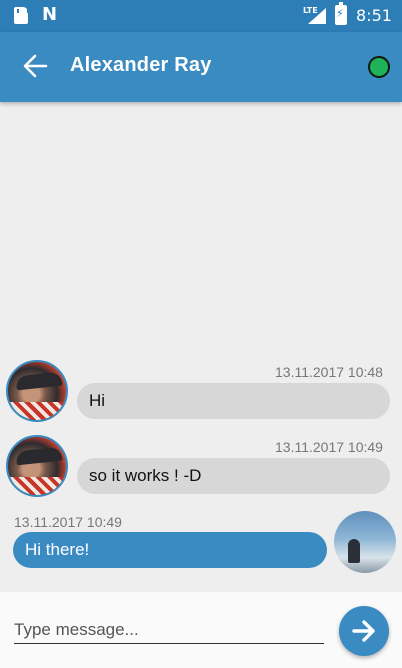 This screenshot has height=668, width=402. I want to click on composer, so click(201, 630).